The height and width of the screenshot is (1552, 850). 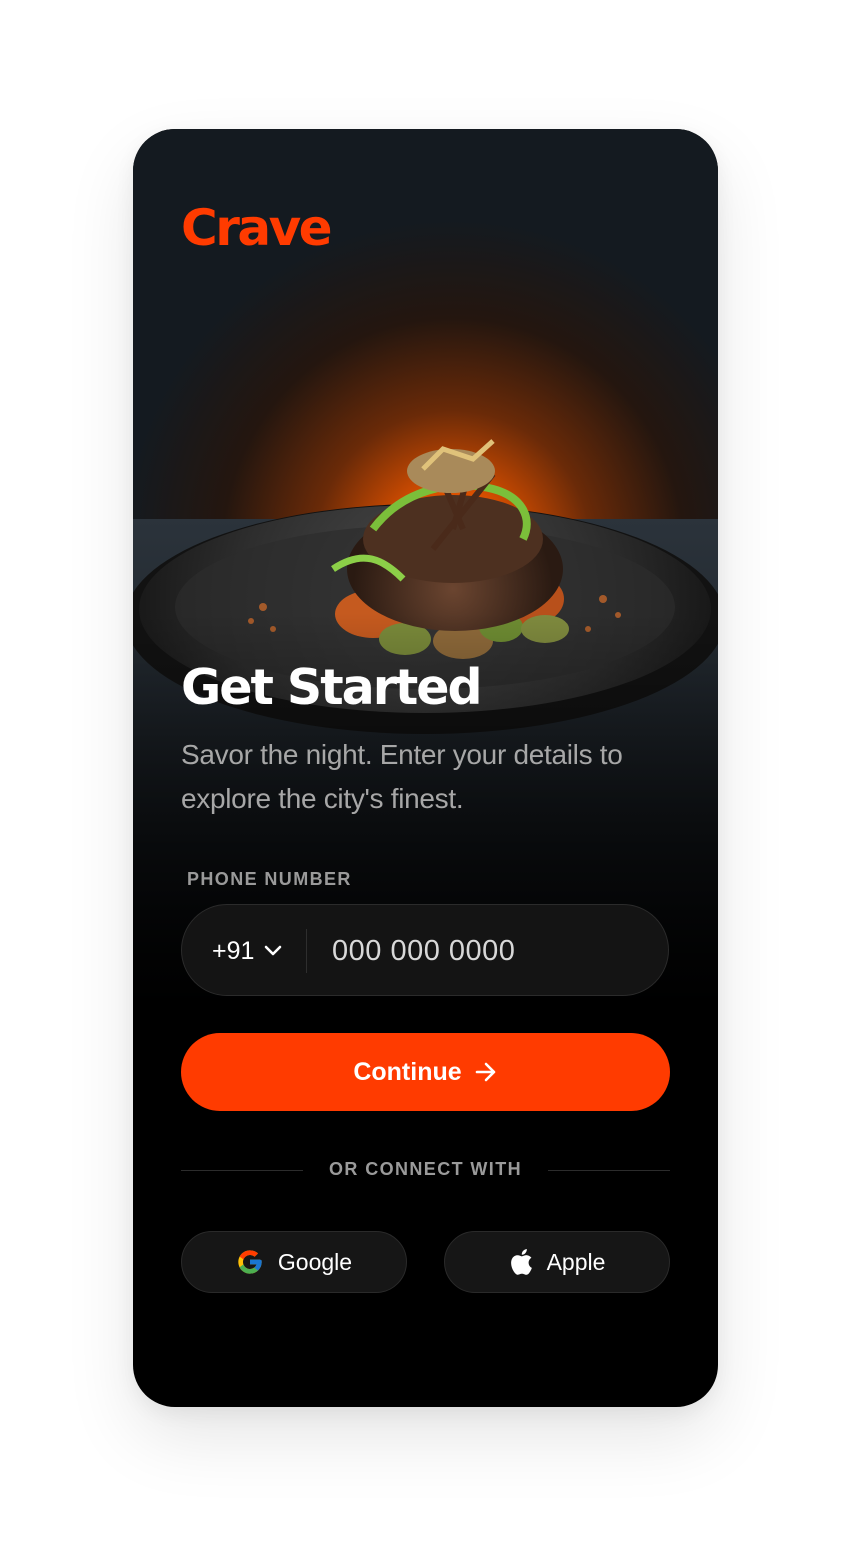 I want to click on divider-line-right, so click(x=609, y=1170).